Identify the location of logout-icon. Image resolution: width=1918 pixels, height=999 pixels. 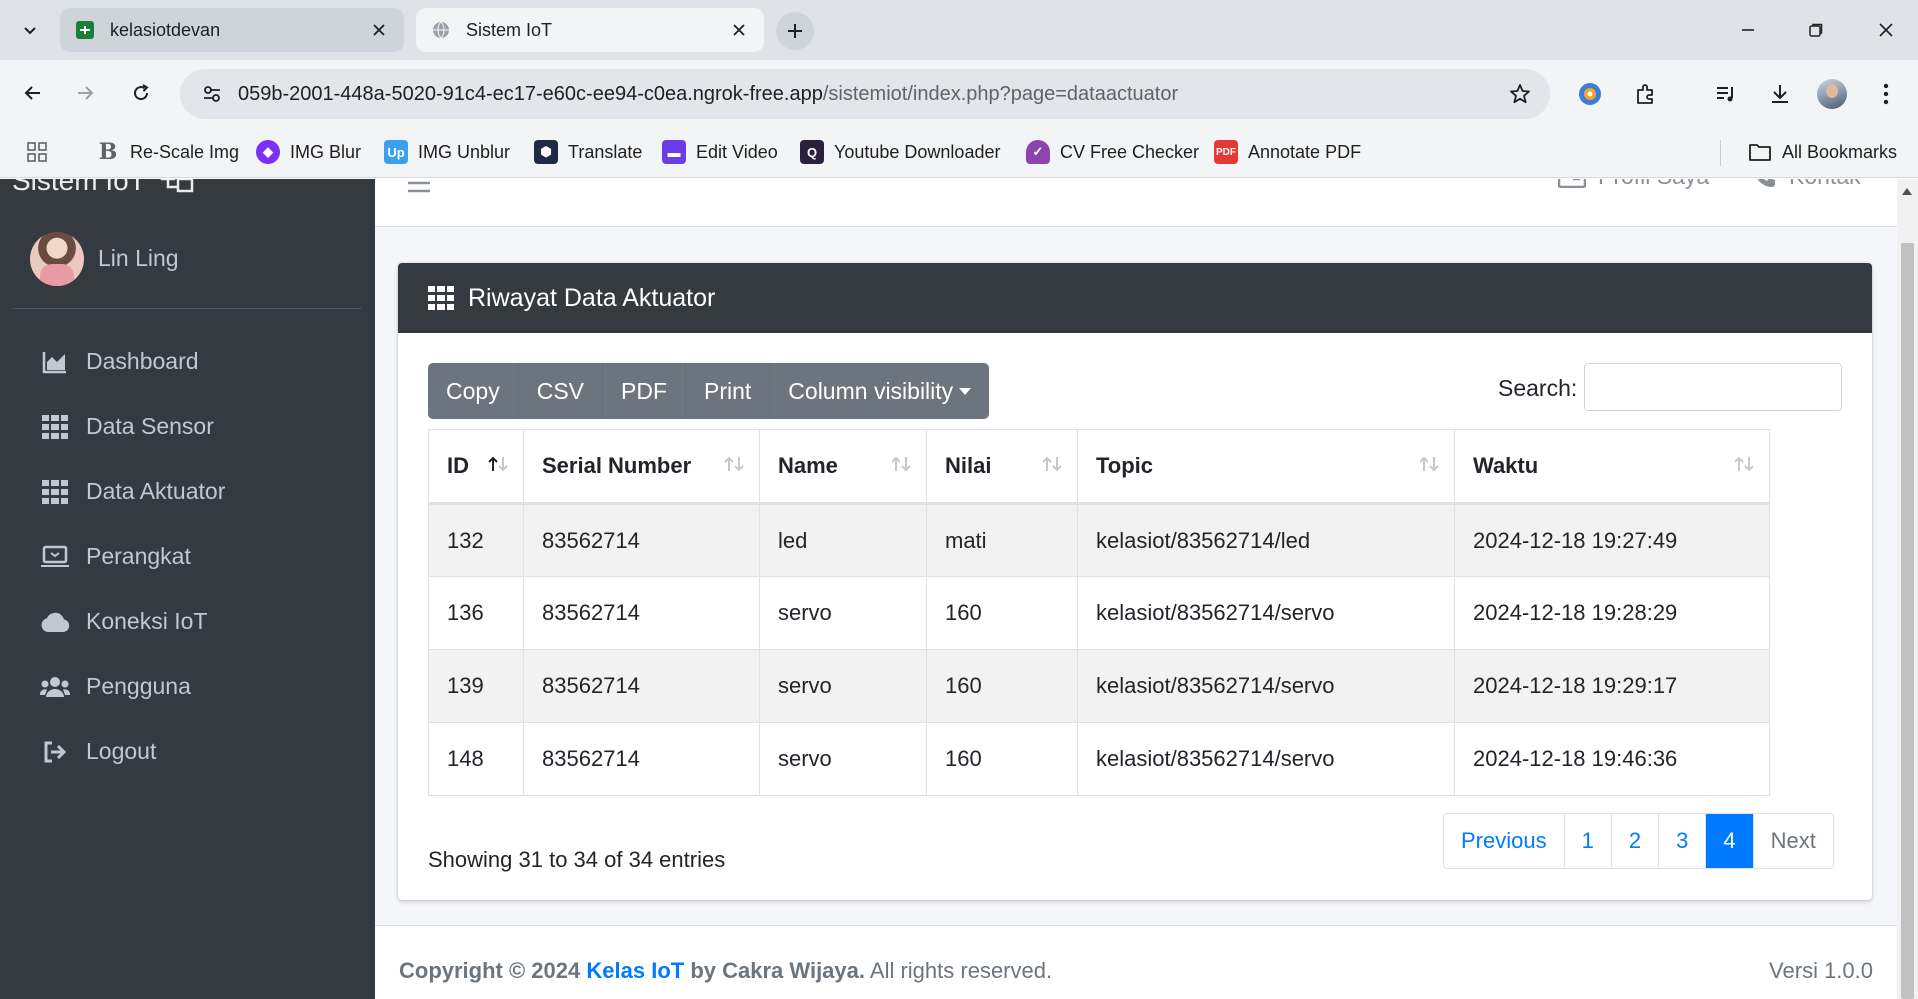
(55, 752).